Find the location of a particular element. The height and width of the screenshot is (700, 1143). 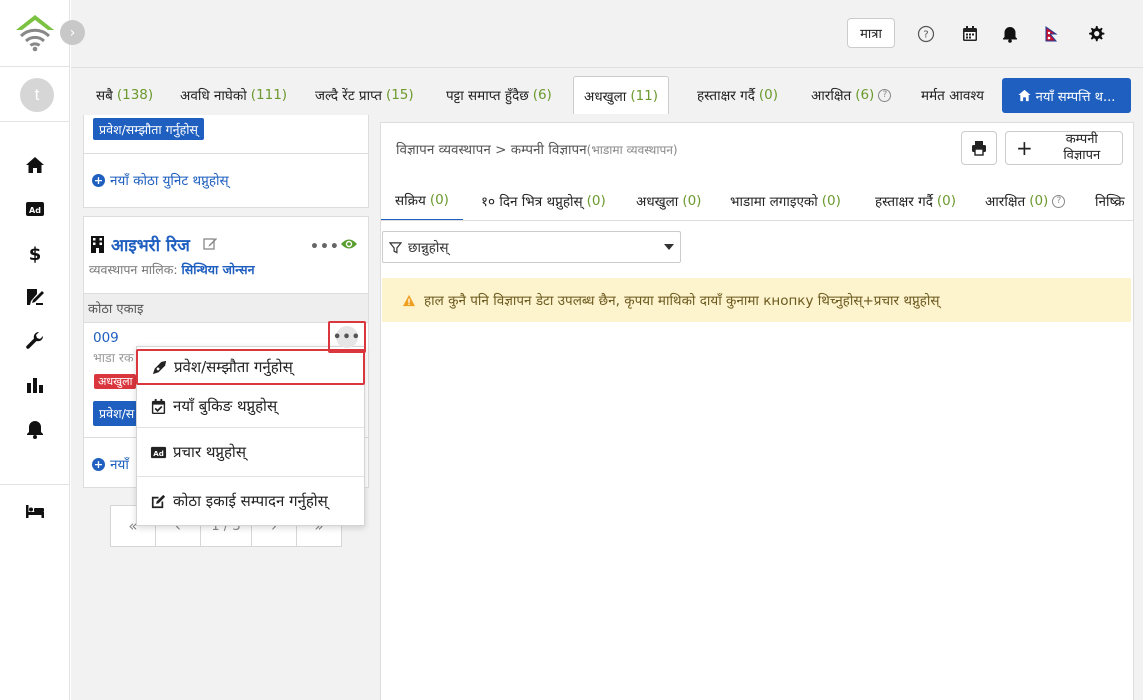

calendar-icon is located at coordinates (970, 34).